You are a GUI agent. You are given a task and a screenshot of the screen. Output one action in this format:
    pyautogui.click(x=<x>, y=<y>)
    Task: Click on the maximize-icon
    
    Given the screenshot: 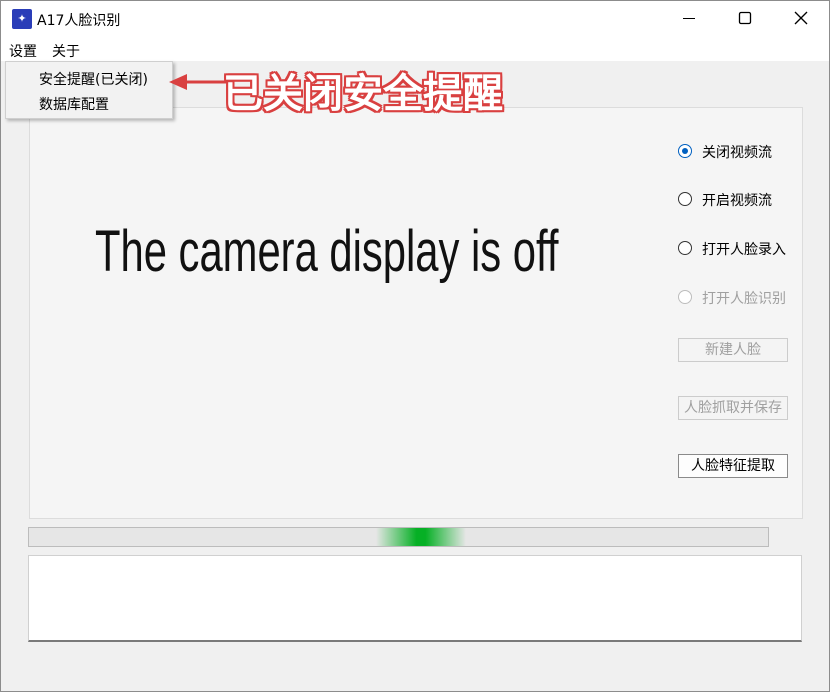 What is the action you would take?
    pyautogui.click(x=745, y=18)
    